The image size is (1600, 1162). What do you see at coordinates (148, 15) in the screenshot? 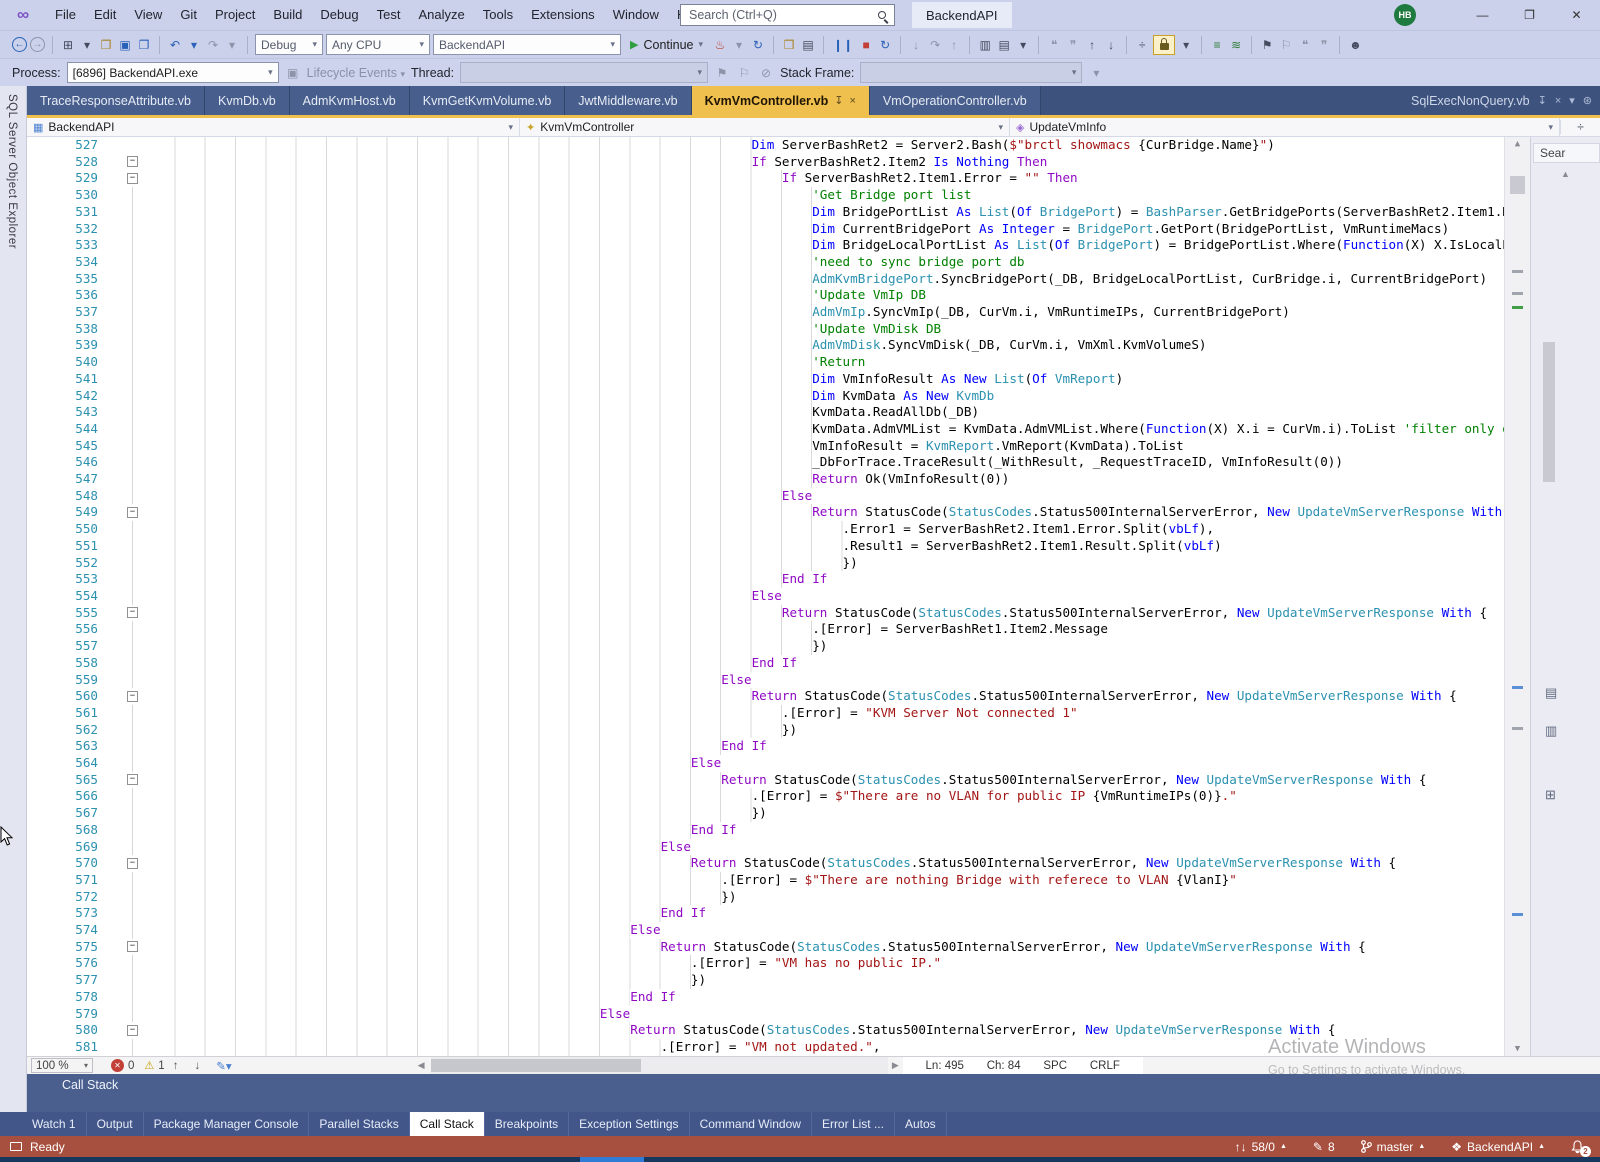
I see `menu-view: View` at bounding box center [148, 15].